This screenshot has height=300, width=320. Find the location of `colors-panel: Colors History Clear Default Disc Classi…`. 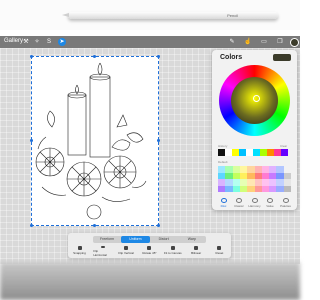

colors-panel: Colors History Clear Default Disc Classi… is located at coordinates (254, 130).